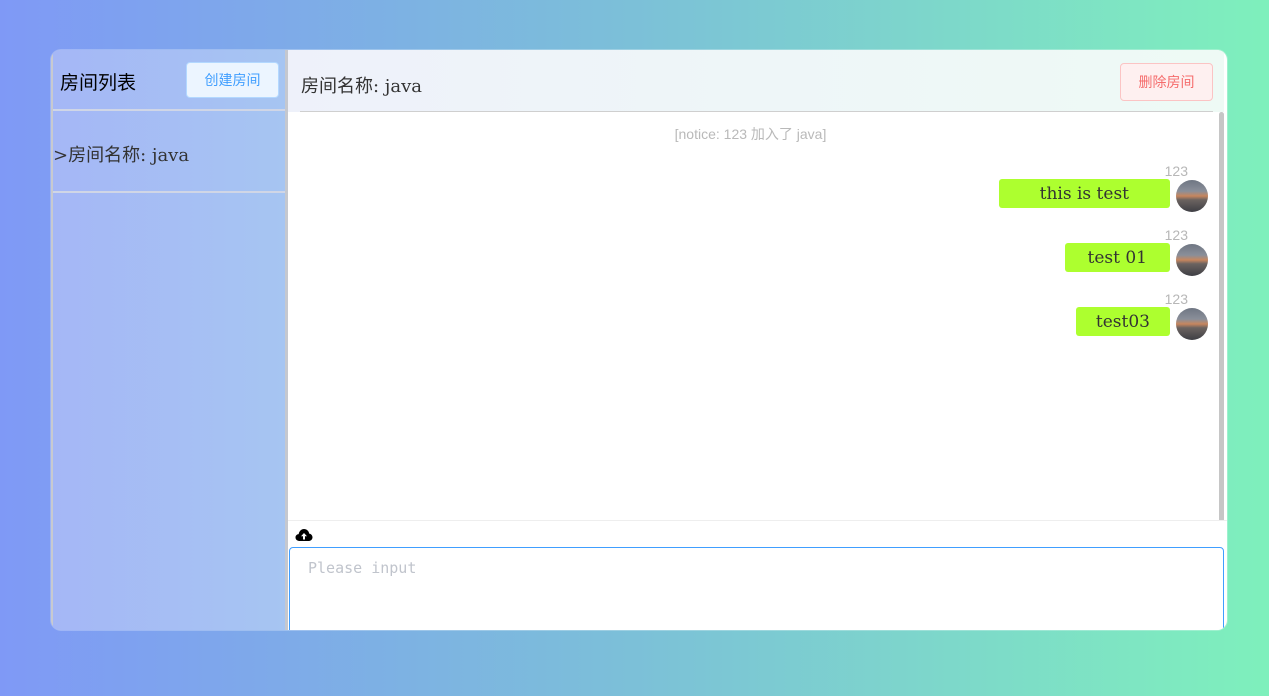 This screenshot has height=696, width=1269. I want to click on message-bubble: test 01, so click(1117, 257).